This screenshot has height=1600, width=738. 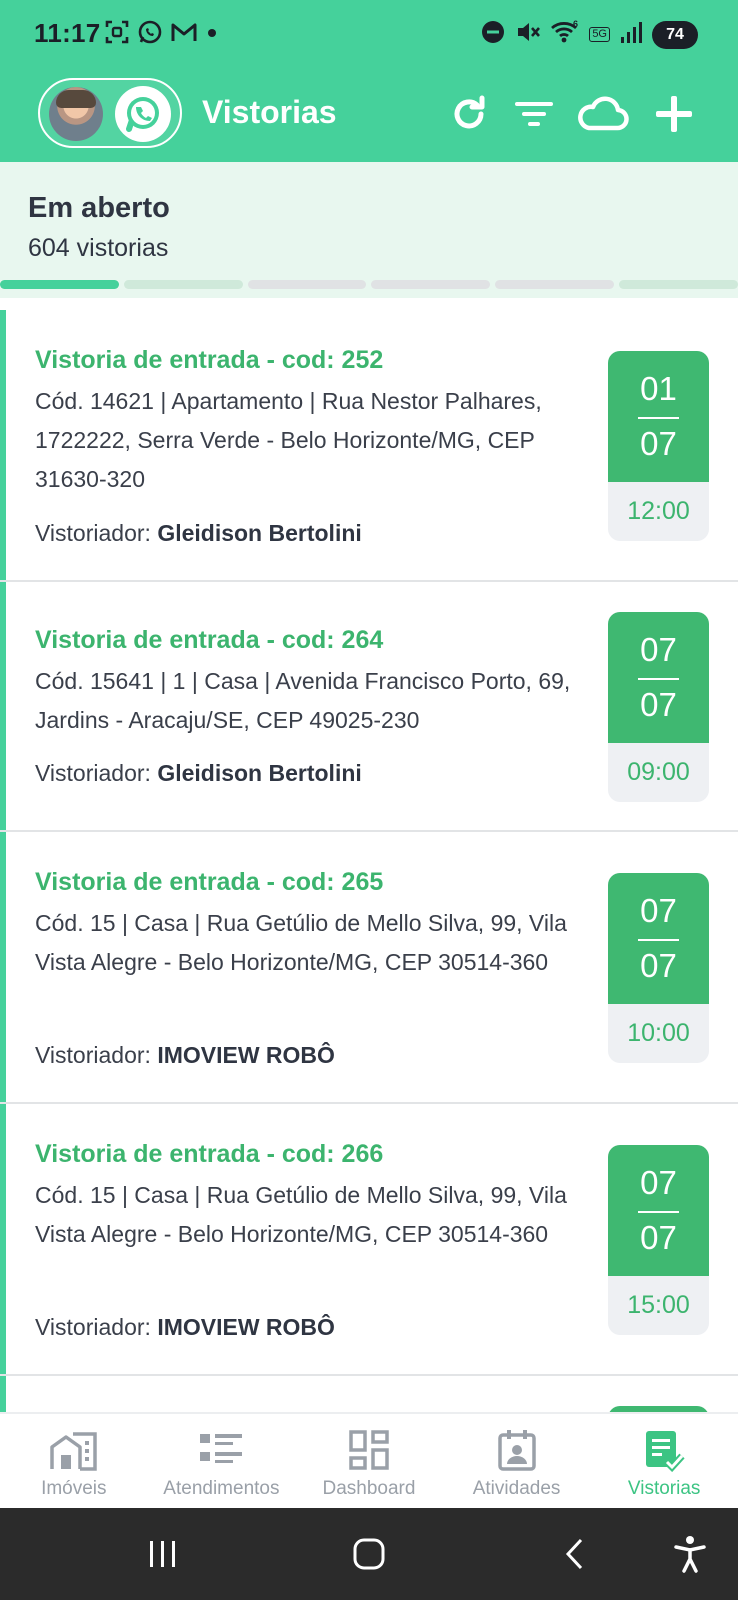 I want to click on battery-indicator: 74, so click(x=675, y=34).